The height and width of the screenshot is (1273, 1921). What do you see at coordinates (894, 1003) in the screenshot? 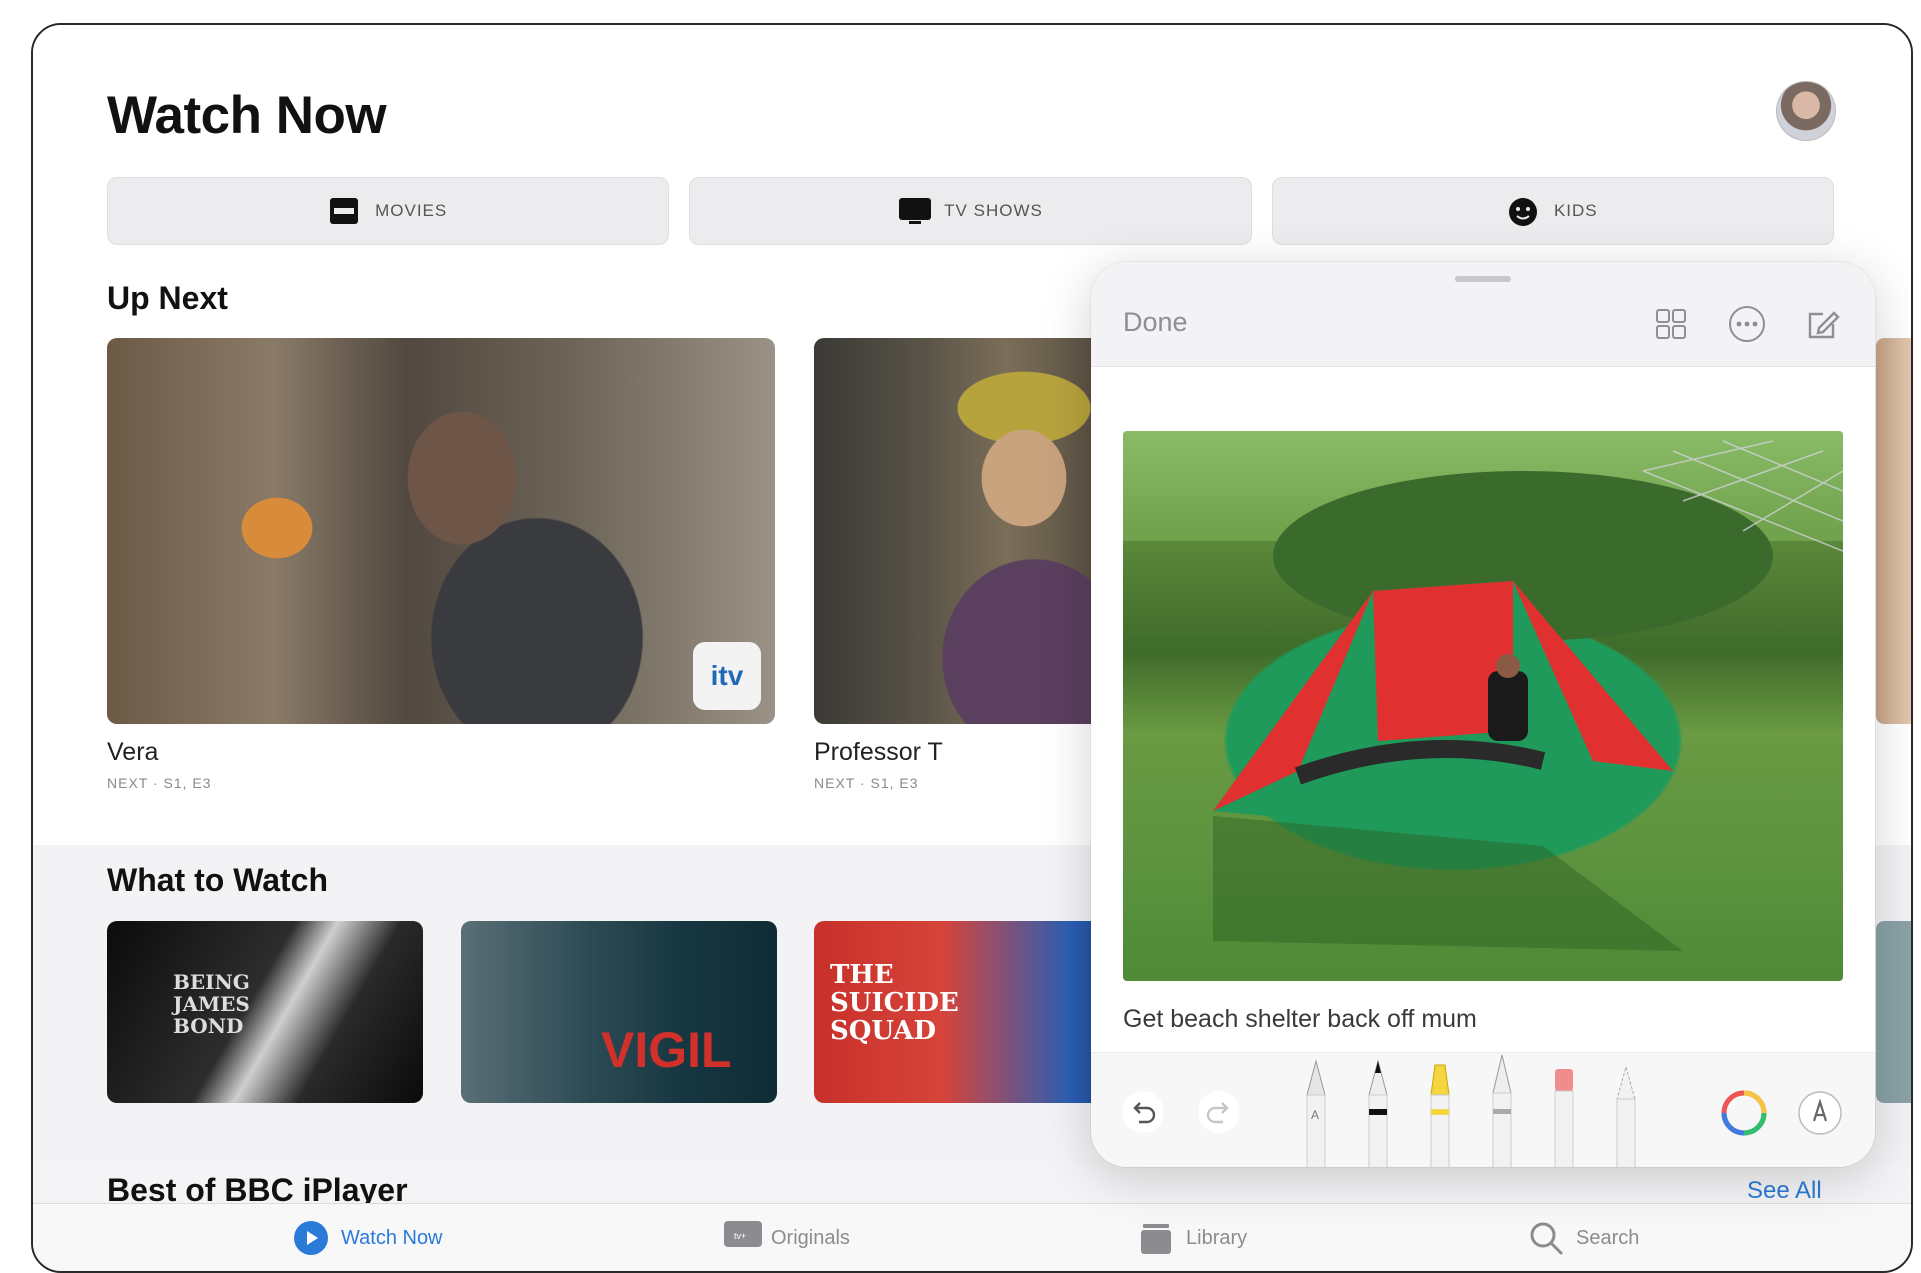
I see `poster-title: THE SUICIDE SQUAD` at bounding box center [894, 1003].